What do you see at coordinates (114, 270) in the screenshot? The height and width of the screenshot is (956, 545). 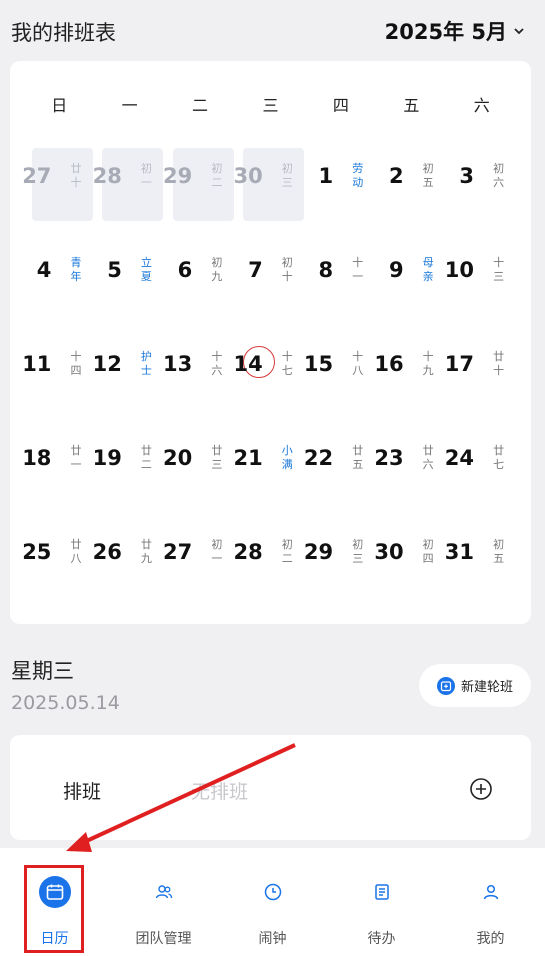 I see `day-number: 5` at bounding box center [114, 270].